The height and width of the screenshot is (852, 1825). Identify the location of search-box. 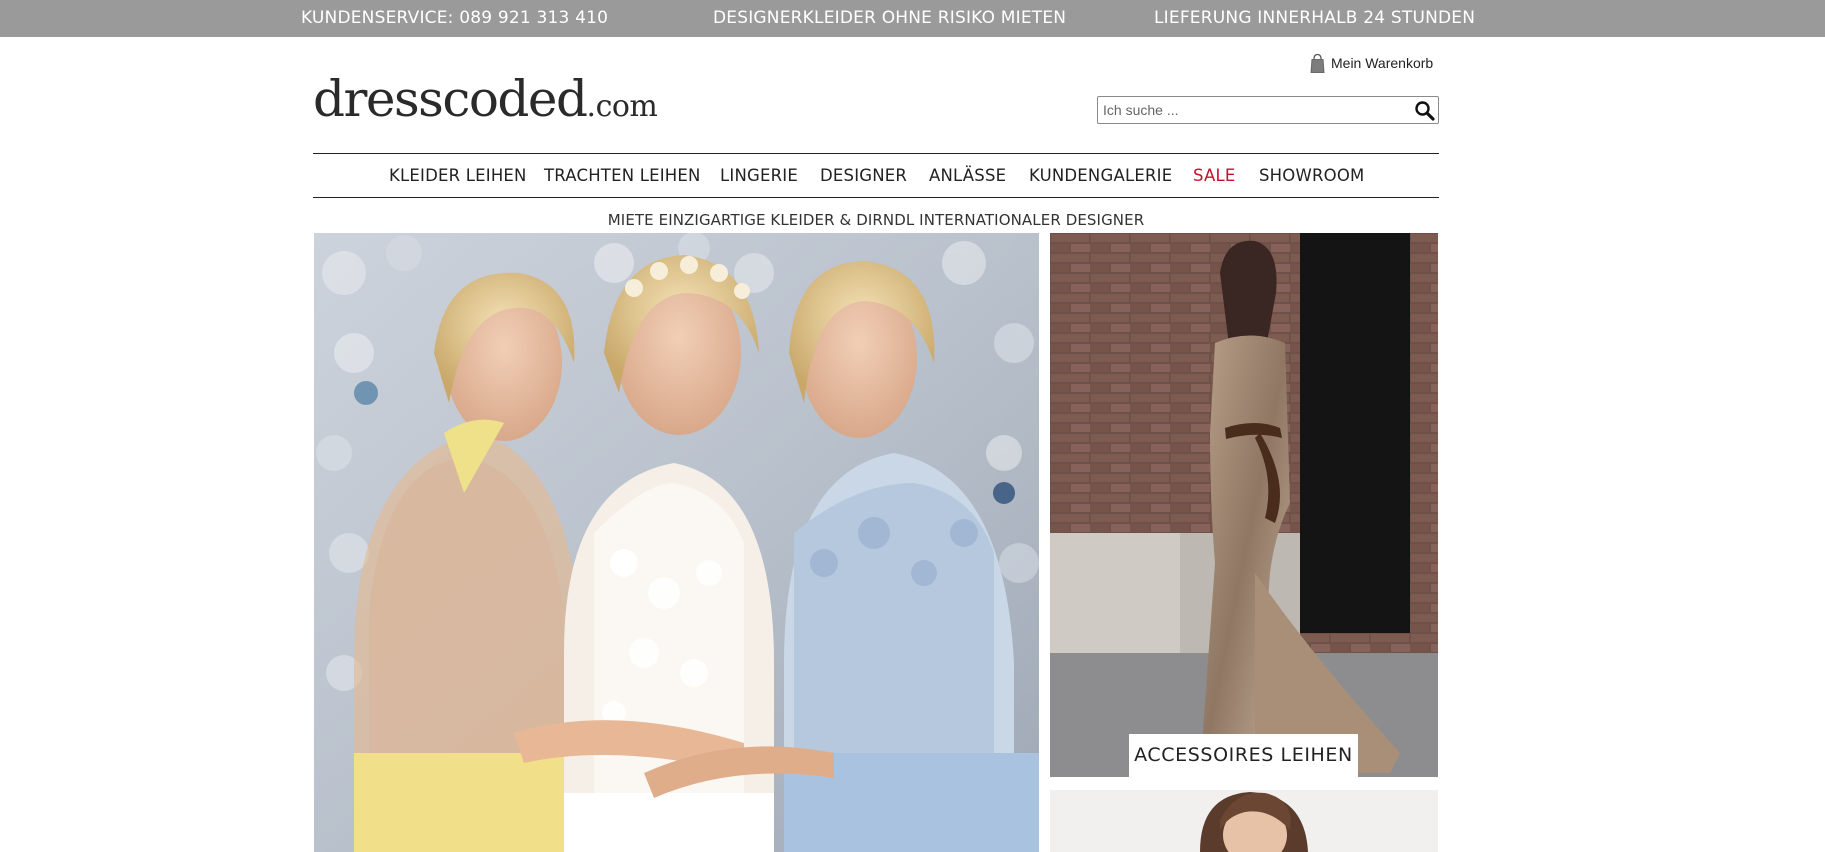
(1268, 110).